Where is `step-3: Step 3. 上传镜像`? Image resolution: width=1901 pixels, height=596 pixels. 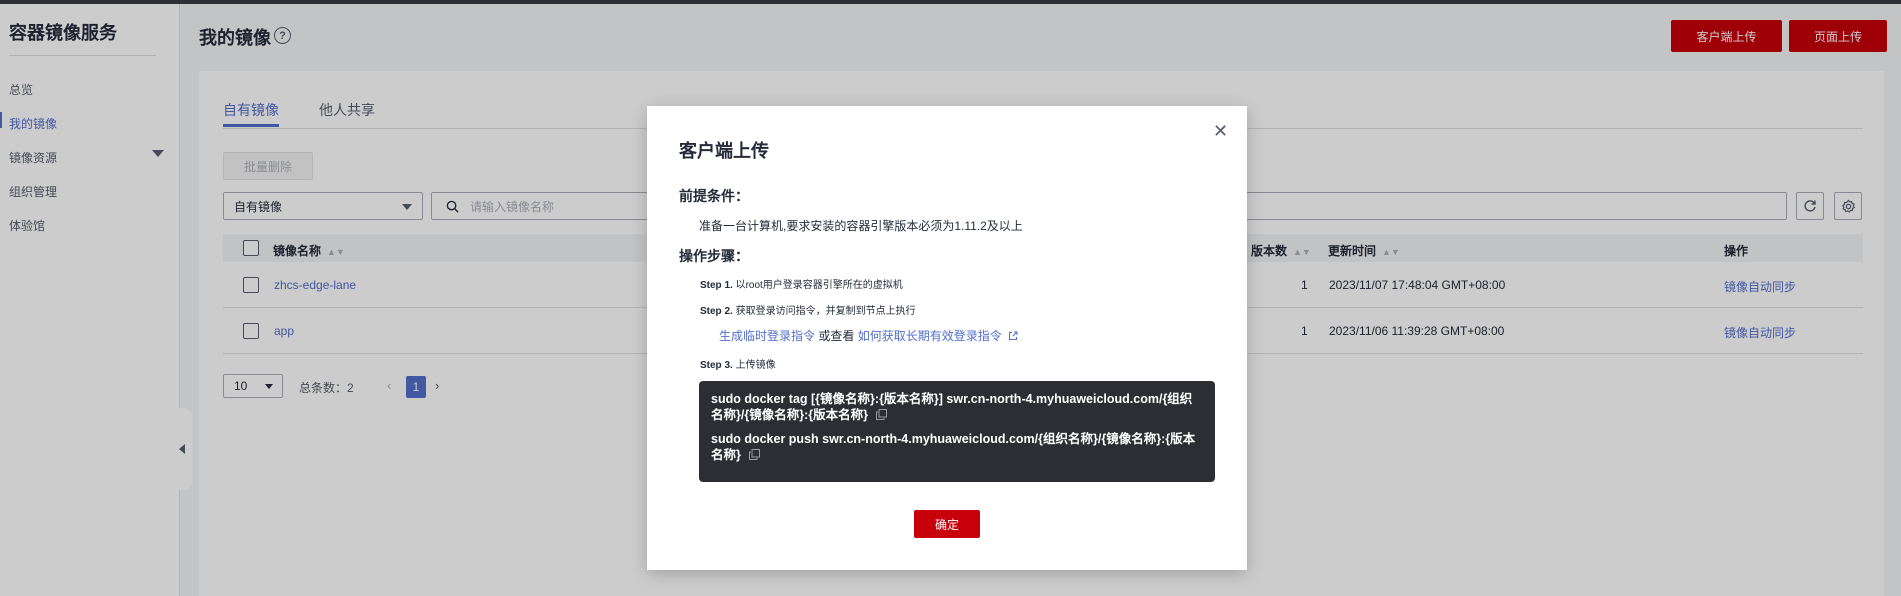
step-3: Step 3. 上传镜像 is located at coordinates (738, 365).